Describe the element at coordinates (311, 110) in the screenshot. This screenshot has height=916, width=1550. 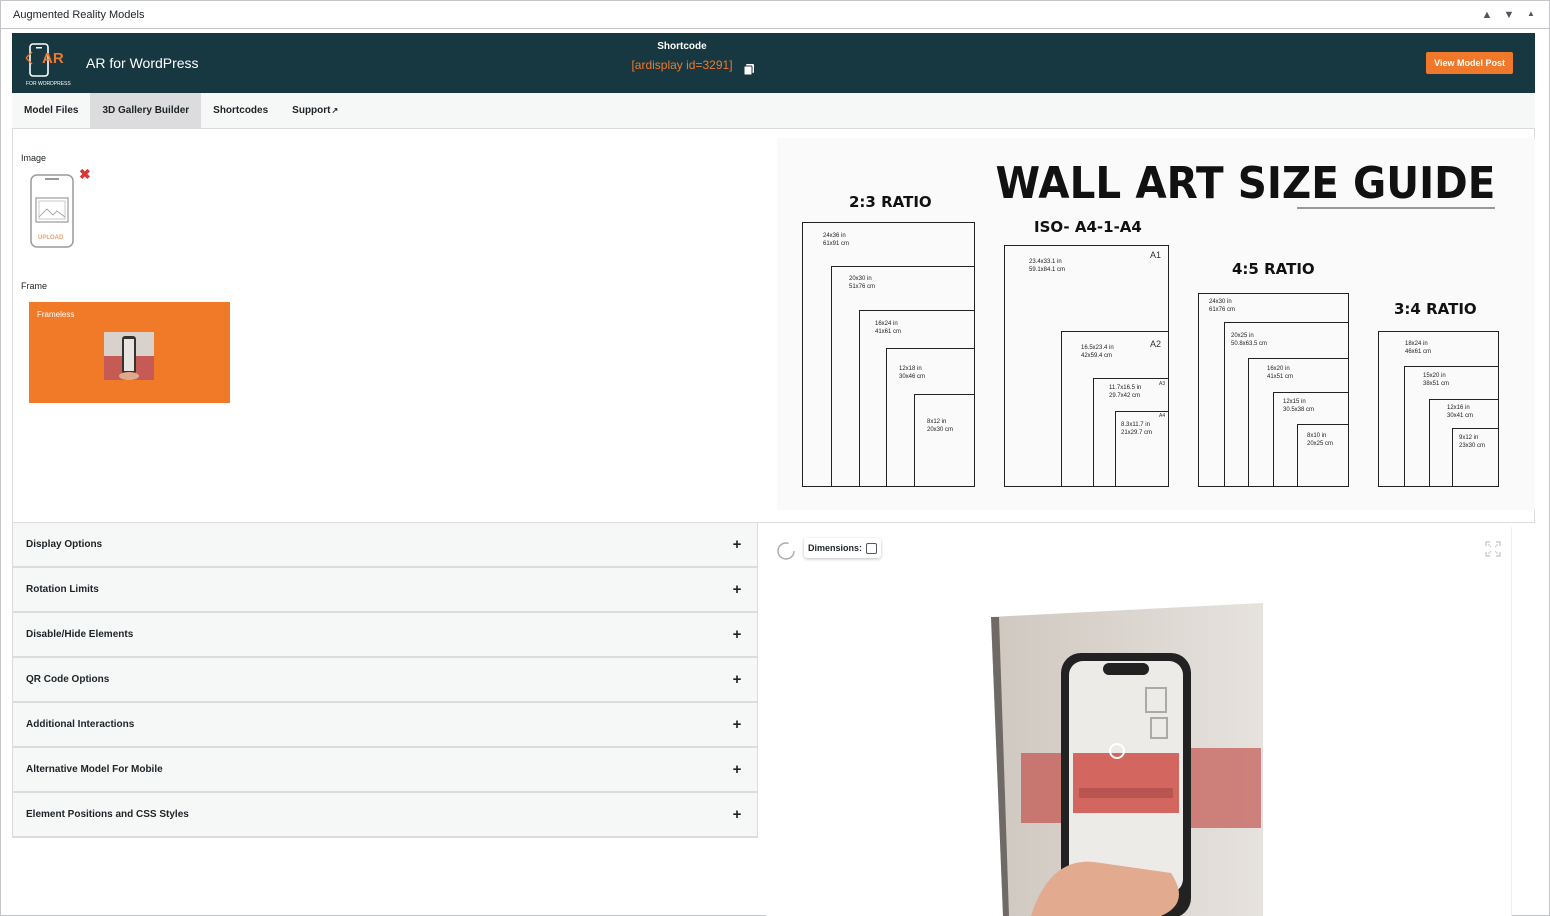
I see `tab-support-label: Support` at that location.